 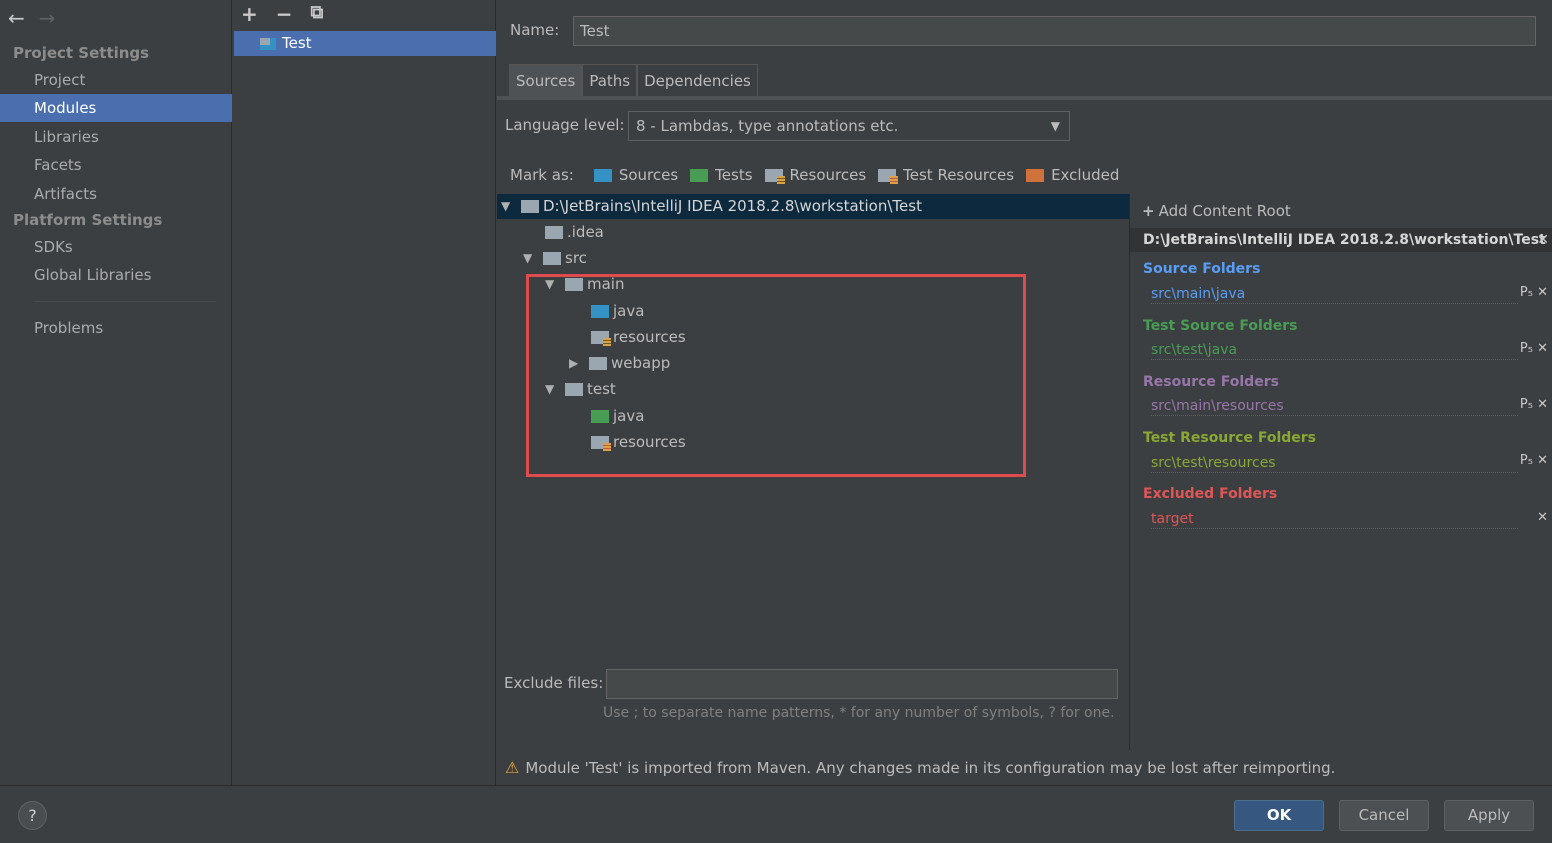 What do you see at coordinates (32, 18) in the screenshot?
I see `nav-arrows: ← →` at bounding box center [32, 18].